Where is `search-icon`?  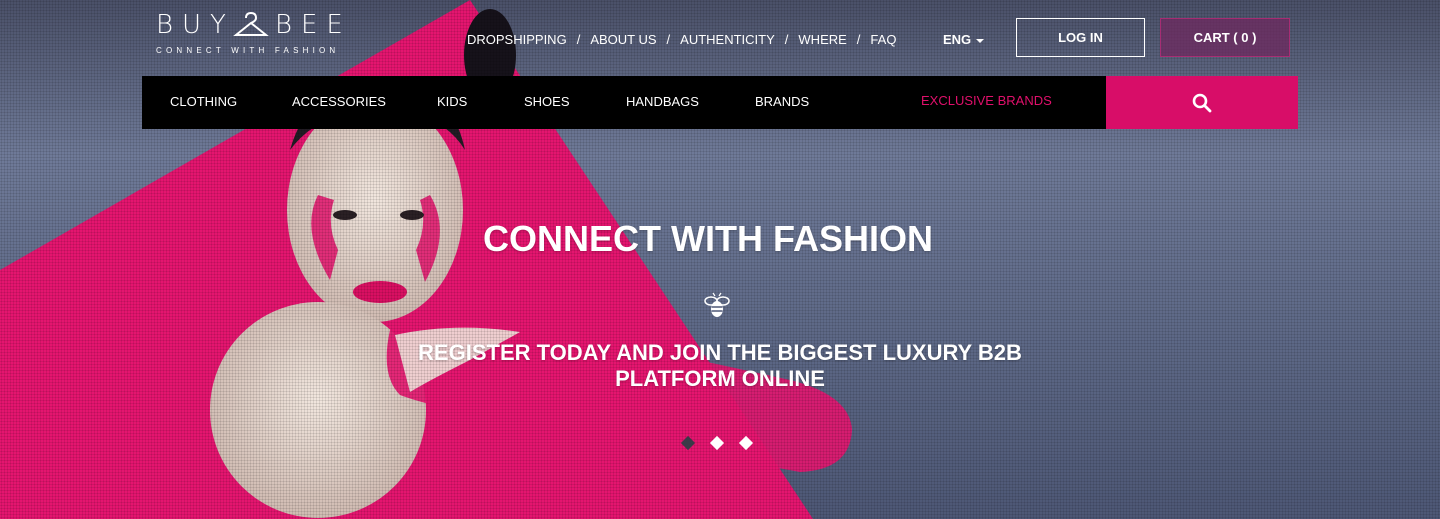 search-icon is located at coordinates (1202, 102).